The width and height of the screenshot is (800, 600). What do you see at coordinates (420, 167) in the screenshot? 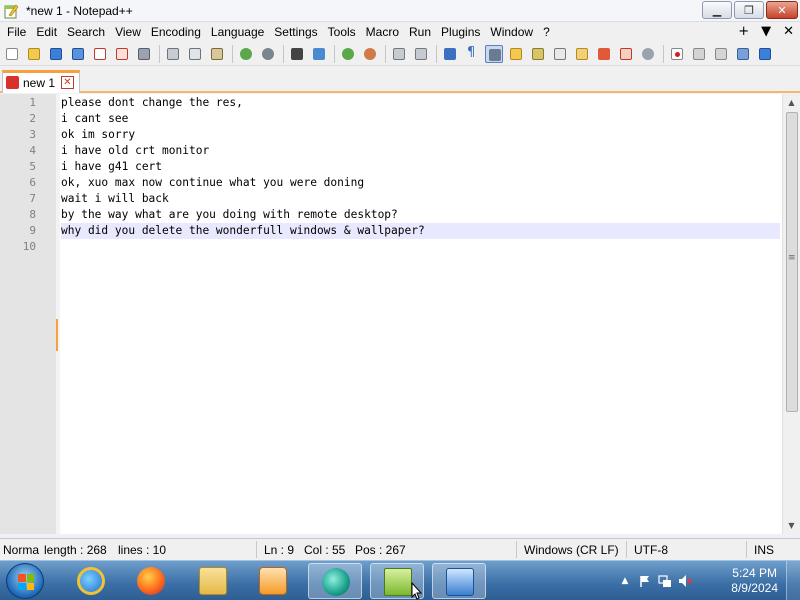
I see `code-line: i have g41 cert` at bounding box center [420, 167].